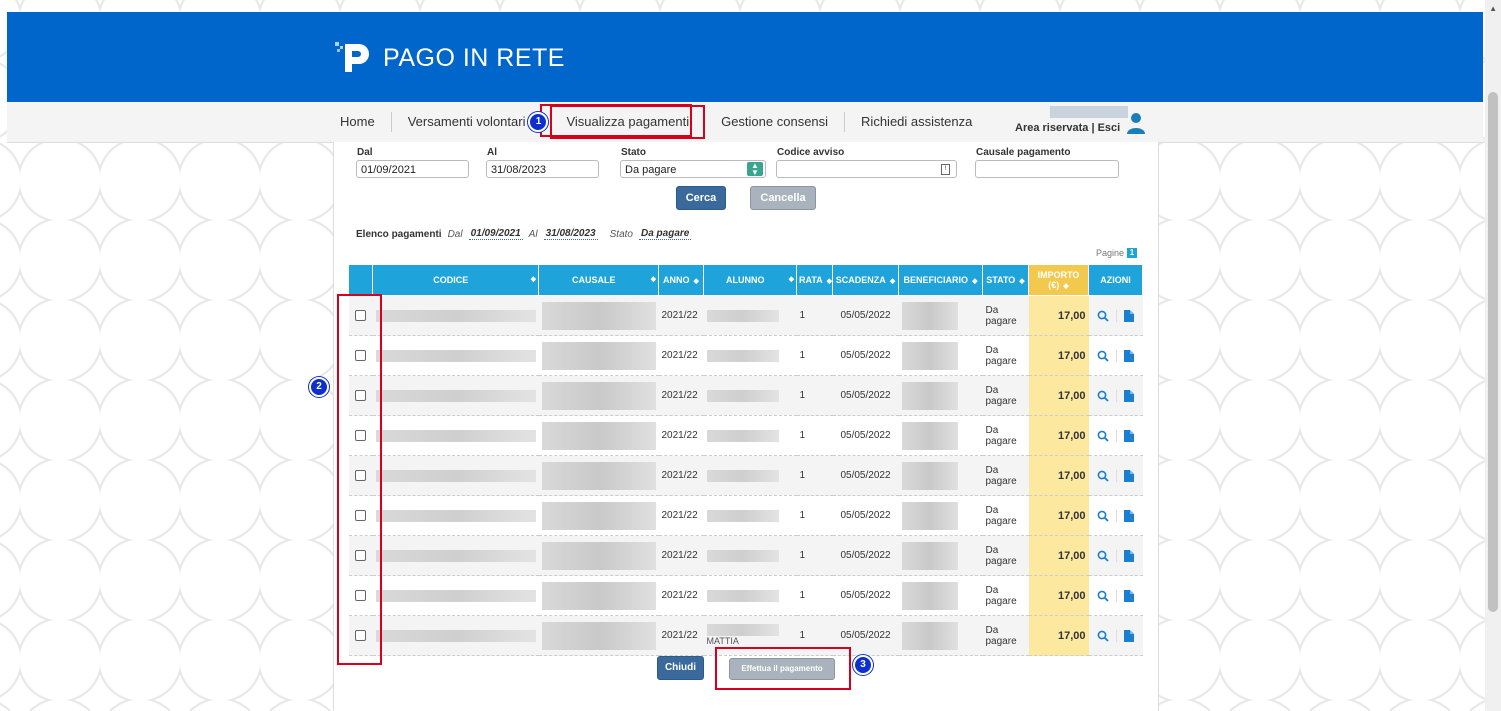  Describe the element at coordinates (701, 198) in the screenshot. I see `cerca-button: Cerca` at that location.